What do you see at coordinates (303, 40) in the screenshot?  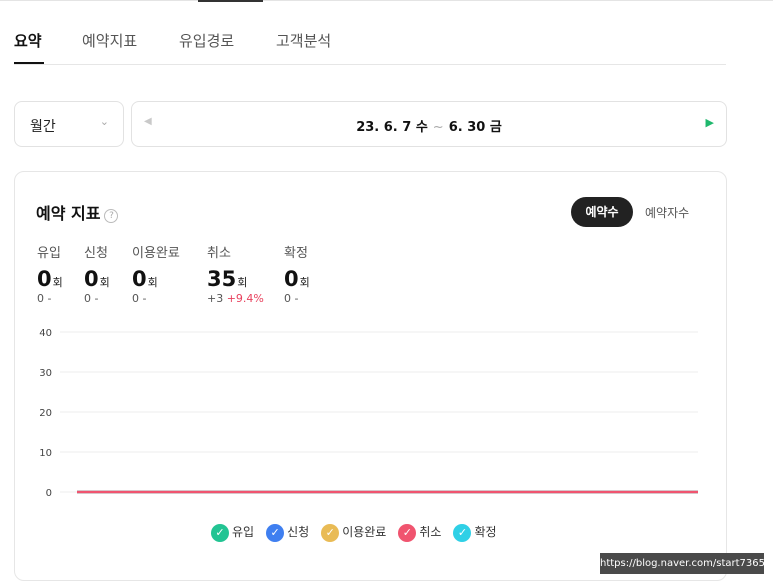 I see `tab-customer-analysis: 고객분석` at bounding box center [303, 40].